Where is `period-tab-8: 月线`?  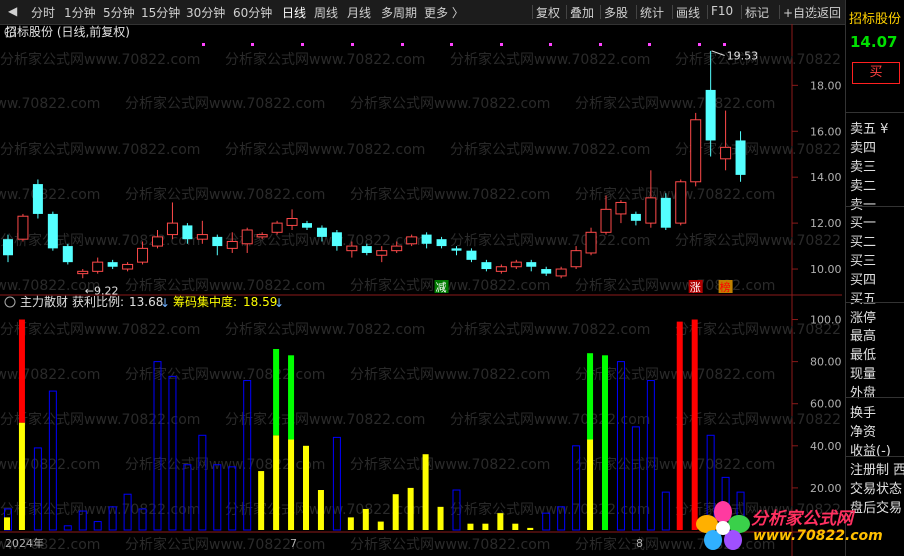 period-tab-8: 月线 is located at coordinates (359, 12).